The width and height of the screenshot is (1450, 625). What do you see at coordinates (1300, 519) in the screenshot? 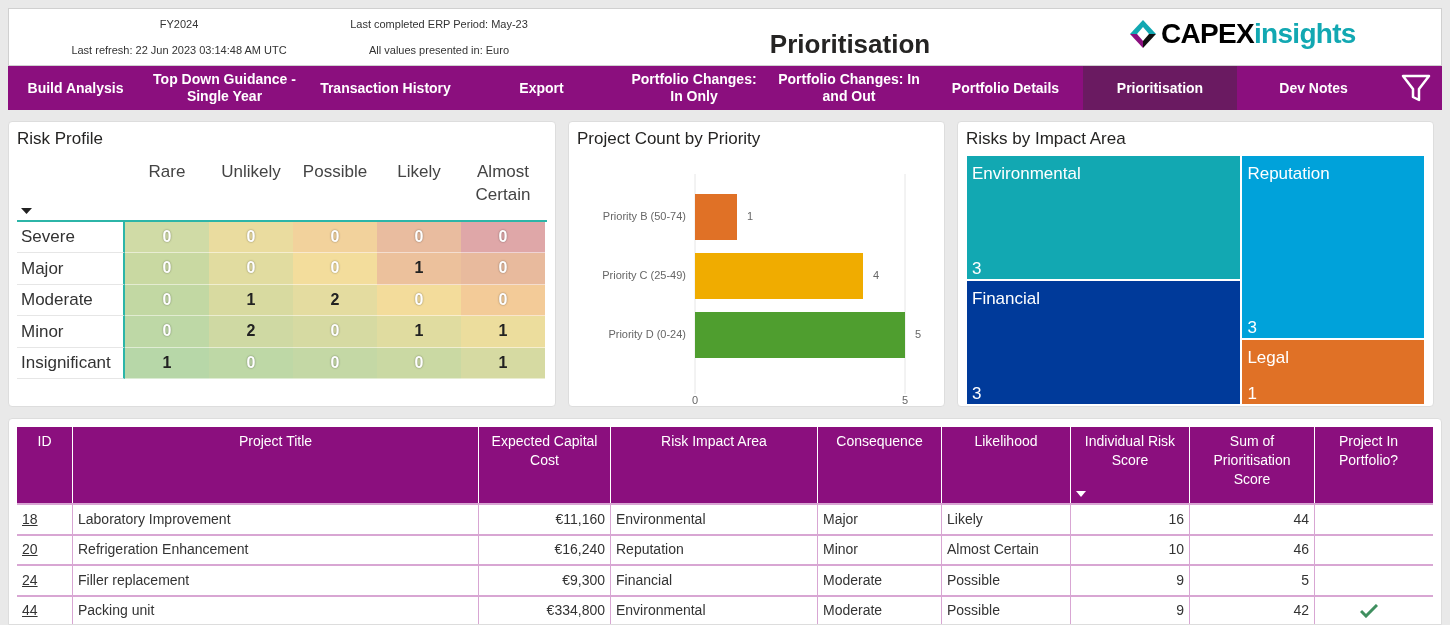
I see `table-cell-text: 44` at bounding box center [1300, 519].